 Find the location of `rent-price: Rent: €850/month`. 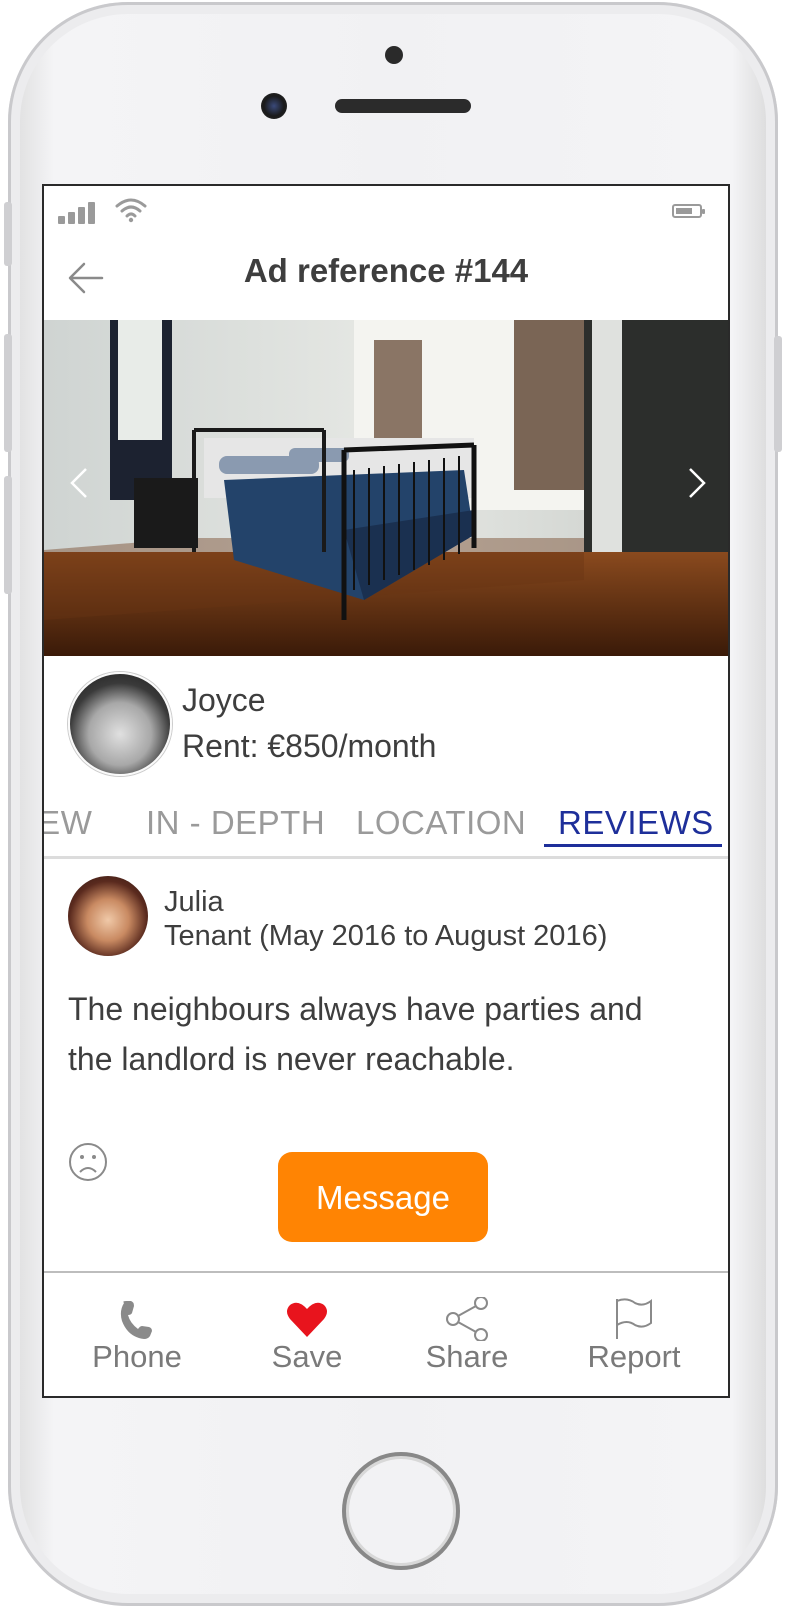

rent-price: Rent: €850/month is located at coordinates (309, 746).